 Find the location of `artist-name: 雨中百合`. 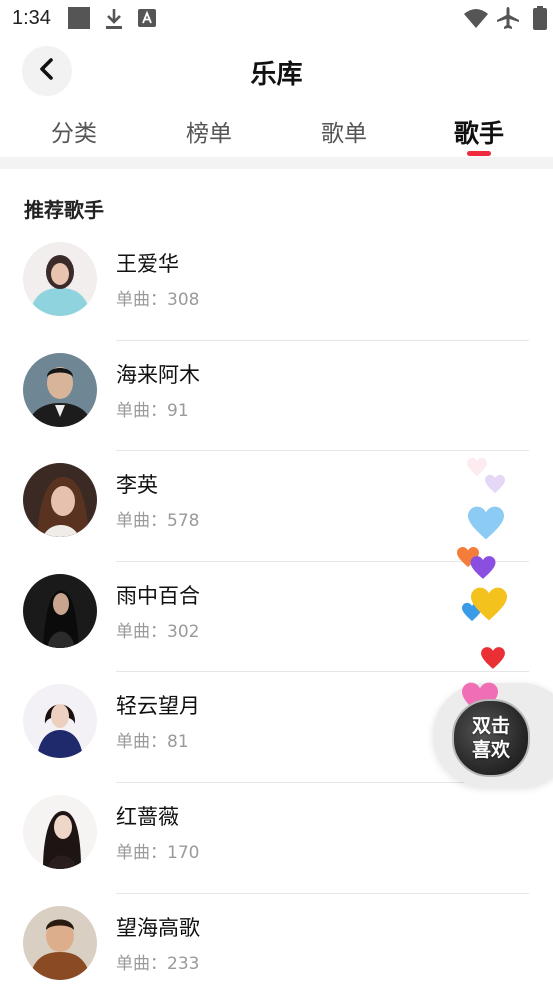

artist-name: 雨中百合 is located at coordinates (158, 595).